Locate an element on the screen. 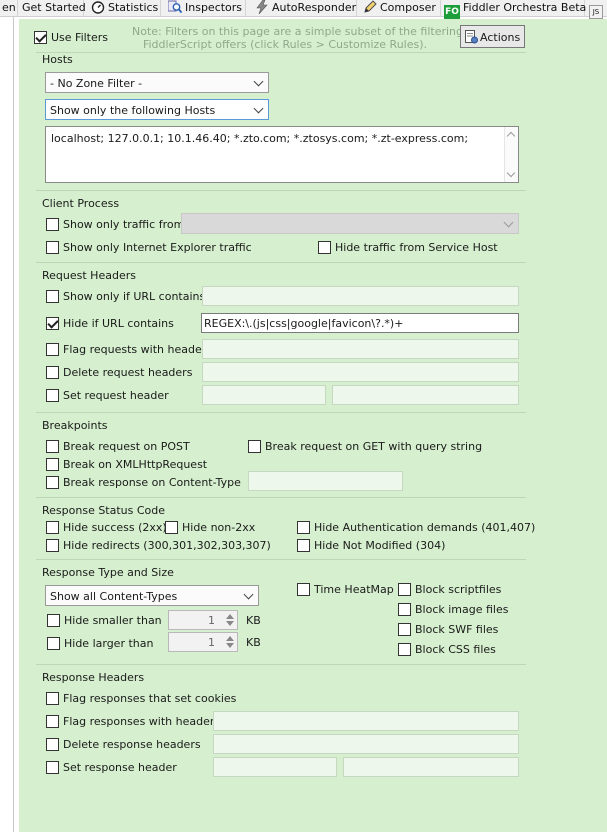 The height and width of the screenshot is (832, 607). hide-smaller-checkbox is located at coordinates (53, 620).